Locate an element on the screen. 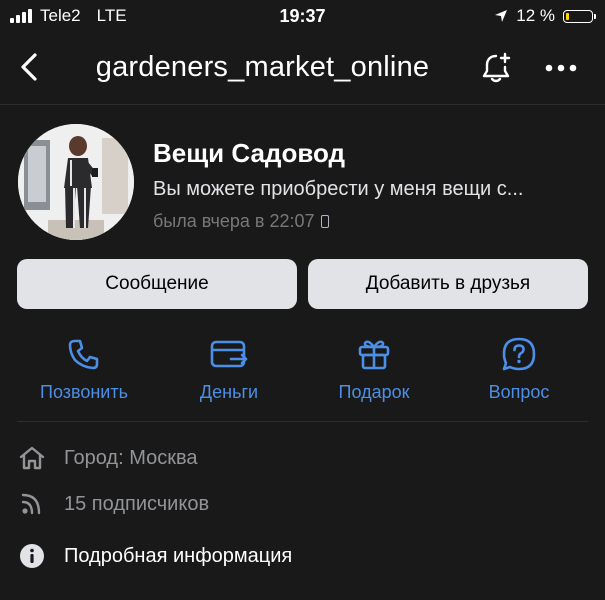  bell-plus-icon is located at coordinates (496, 67).